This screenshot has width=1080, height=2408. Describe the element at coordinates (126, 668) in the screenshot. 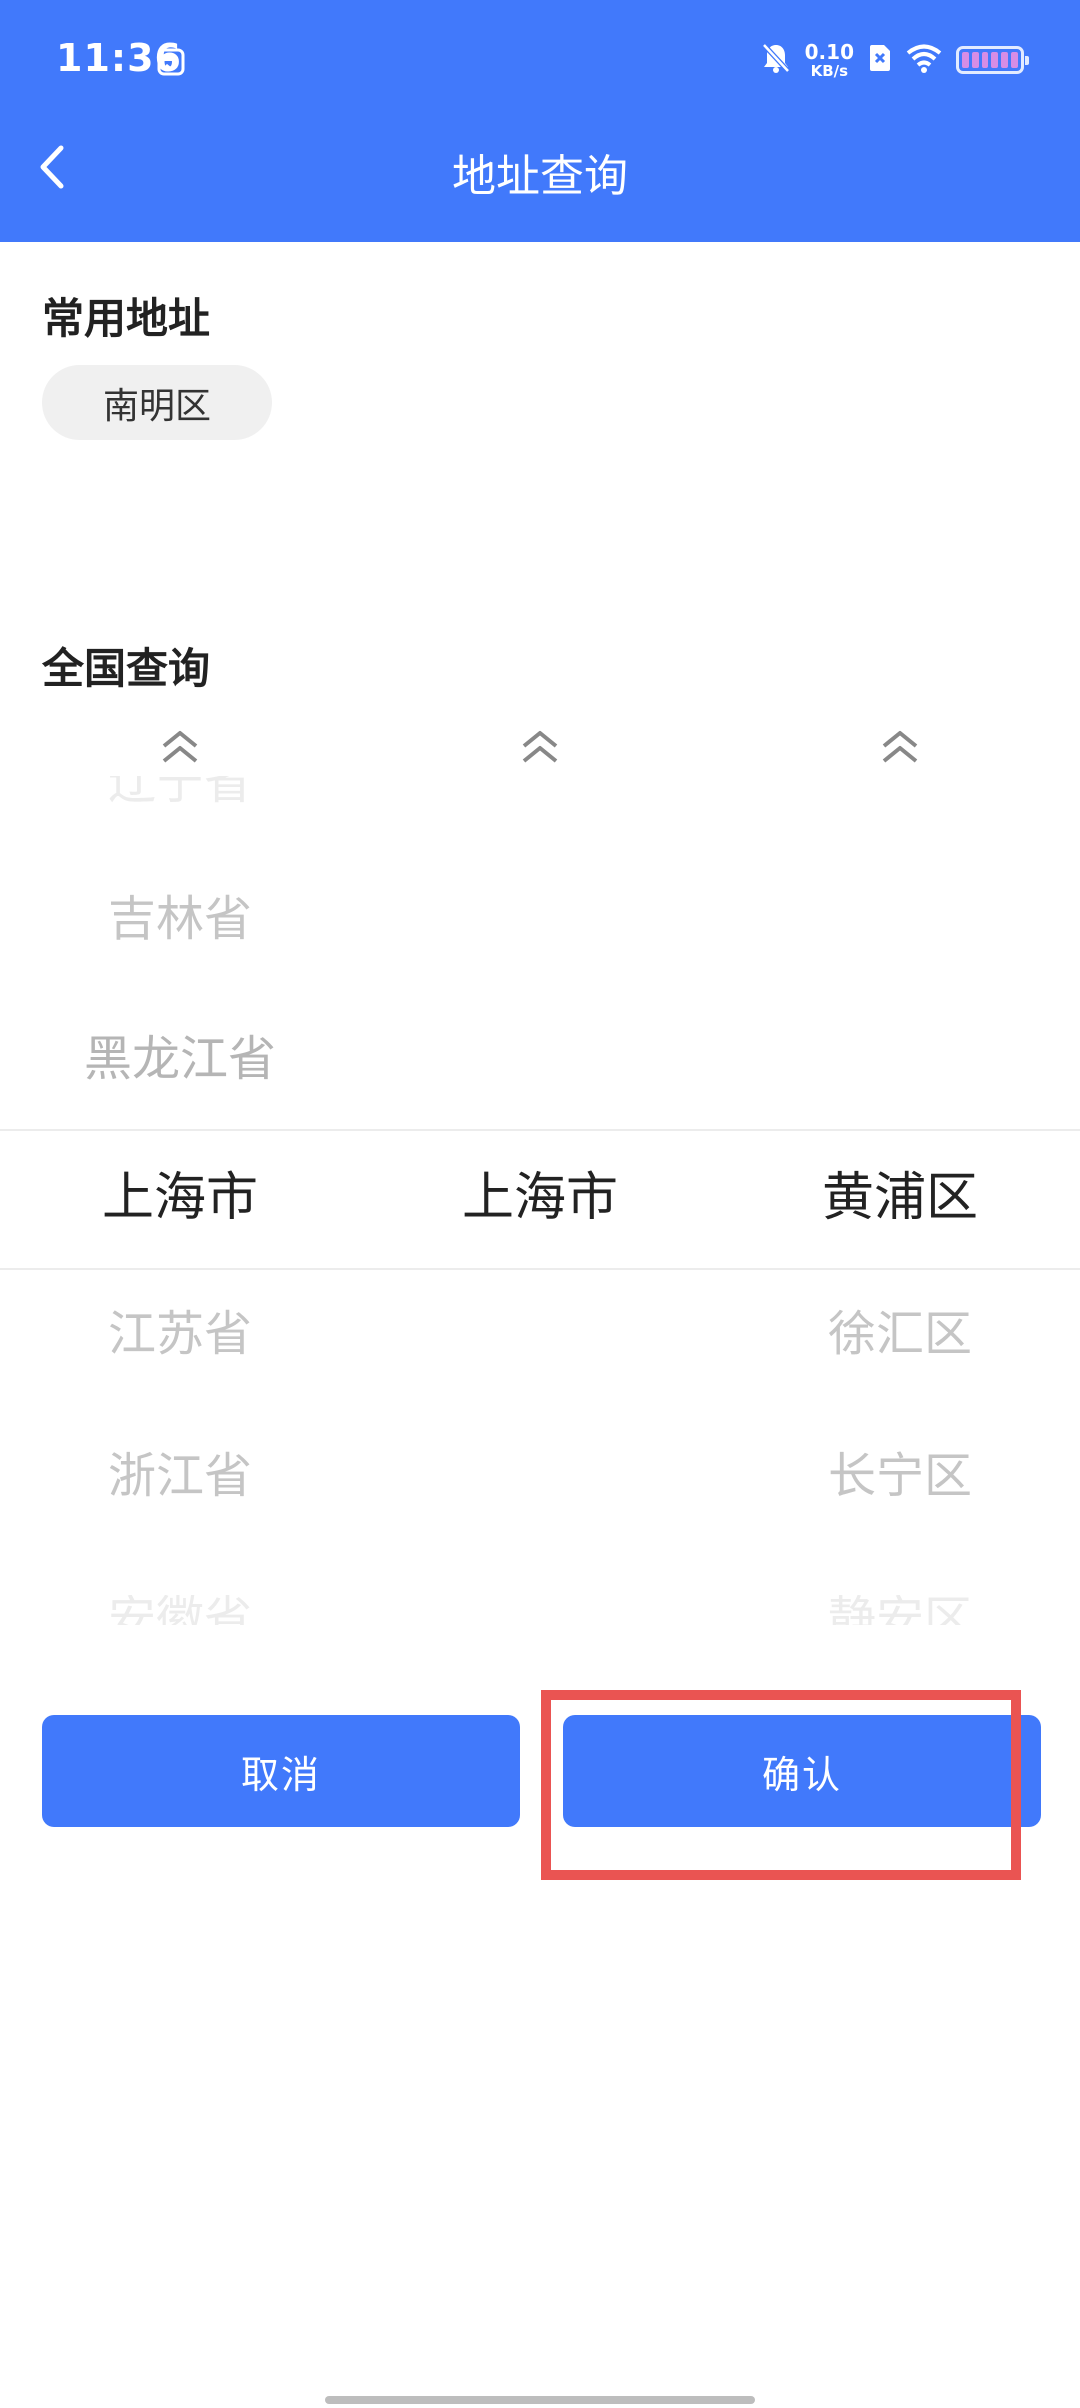

I see `national-query-title: 全国查询` at that location.